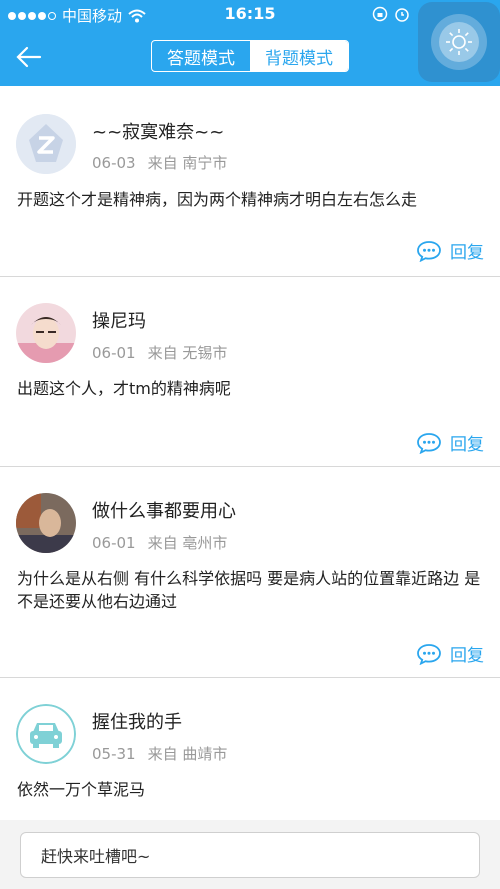 This screenshot has height=889, width=500. I want to click on comment-date: 05-31, so click(114, 754).